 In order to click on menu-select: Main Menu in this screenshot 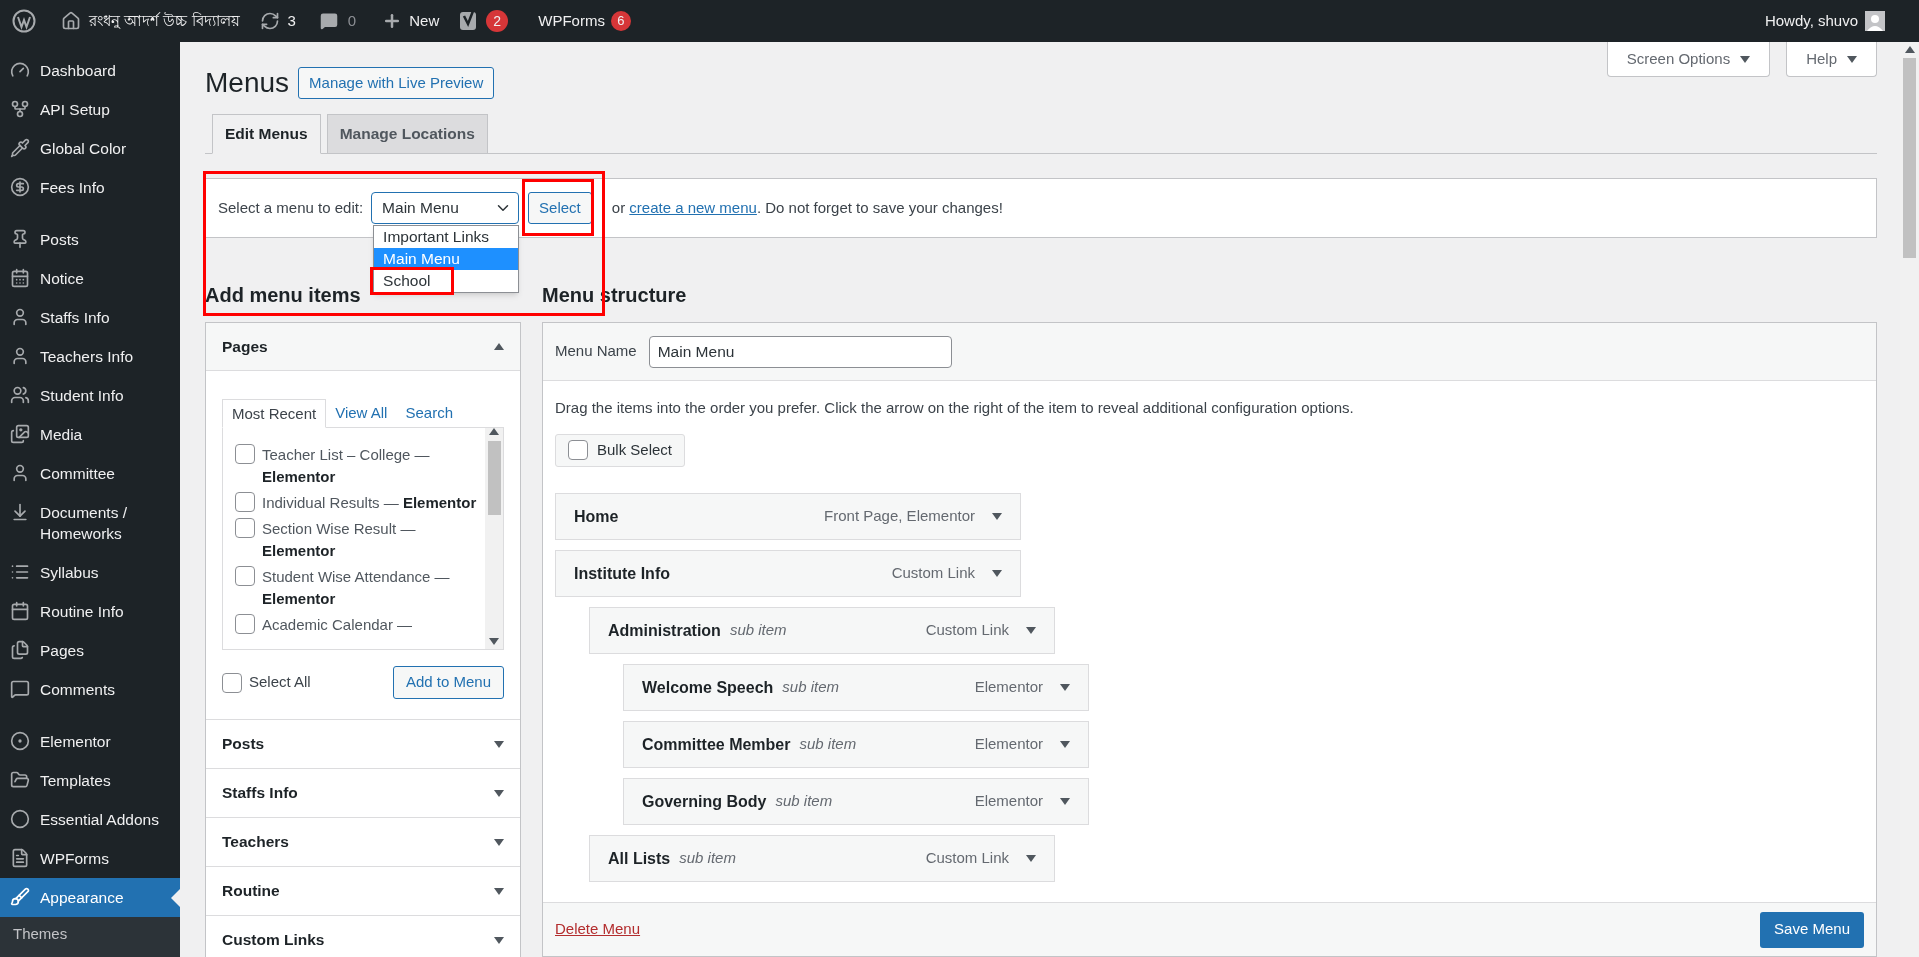, I will do `click(445, 208)`.